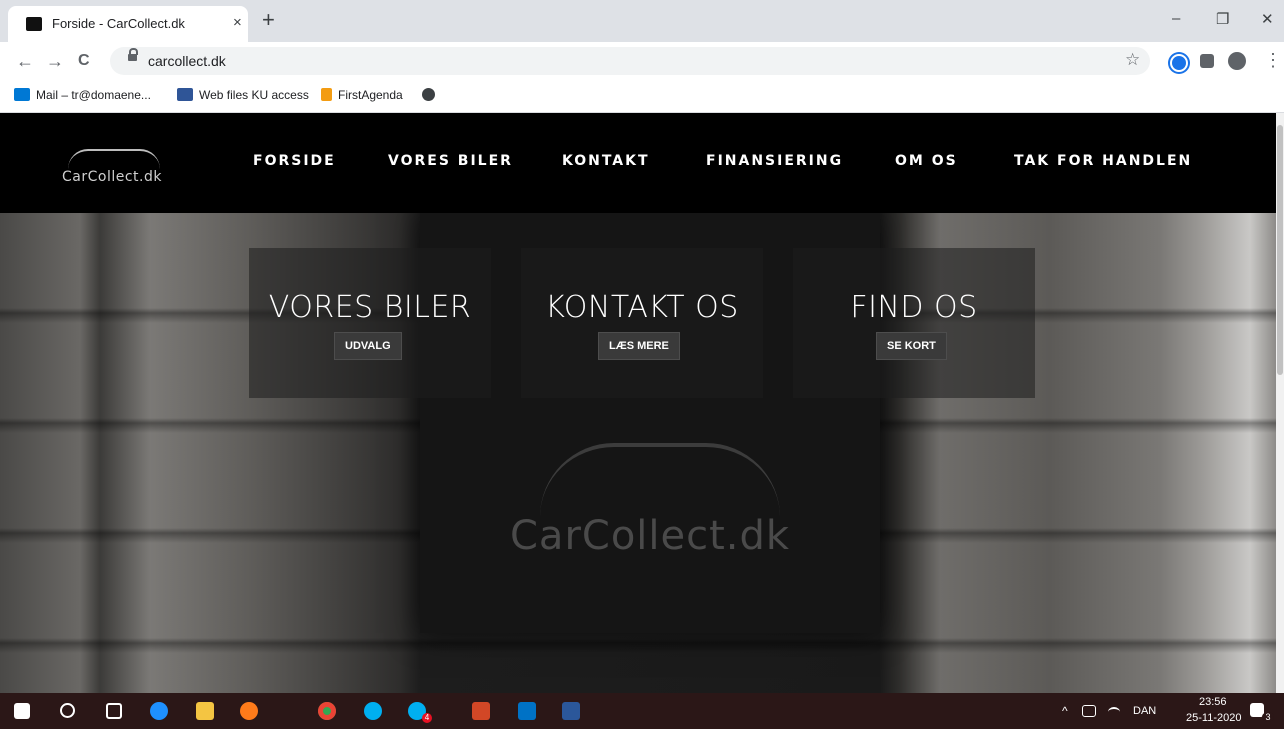  Describe the element at coordinates (159, 711) in the screenshot. I see `edge-icon` at that location.